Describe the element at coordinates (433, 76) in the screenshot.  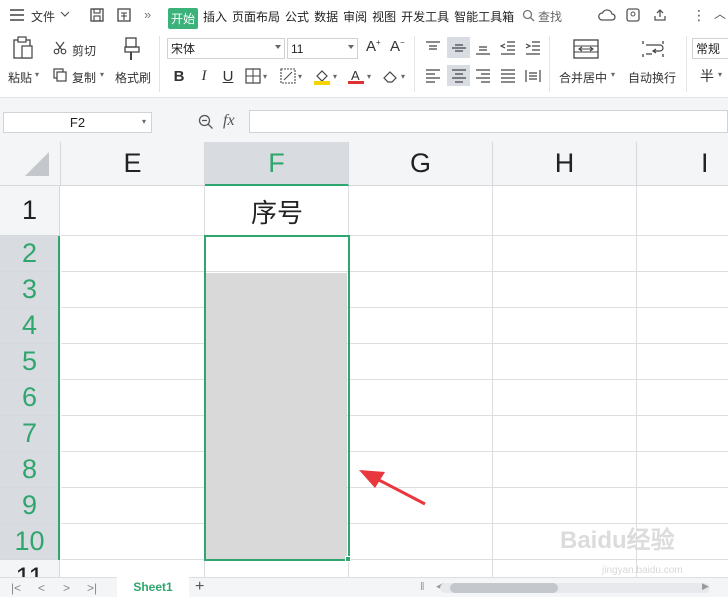
I see `align-left-icon` at that location.